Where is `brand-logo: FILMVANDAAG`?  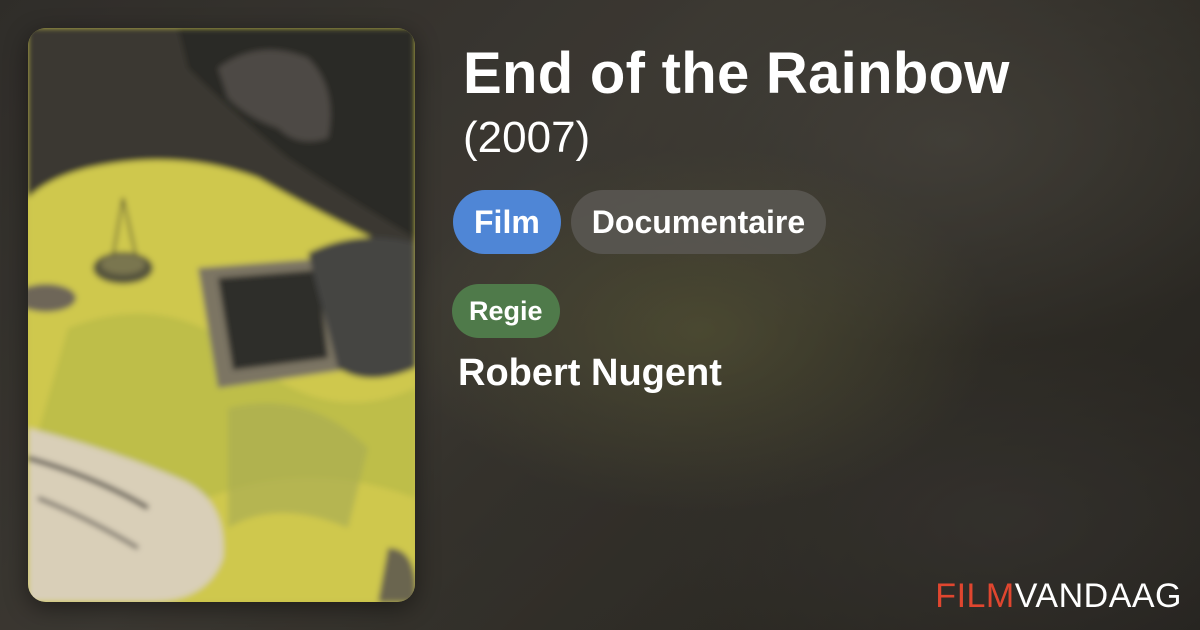
brand-logo: FILMVANDAAG is located at coordinates (1058, 596).